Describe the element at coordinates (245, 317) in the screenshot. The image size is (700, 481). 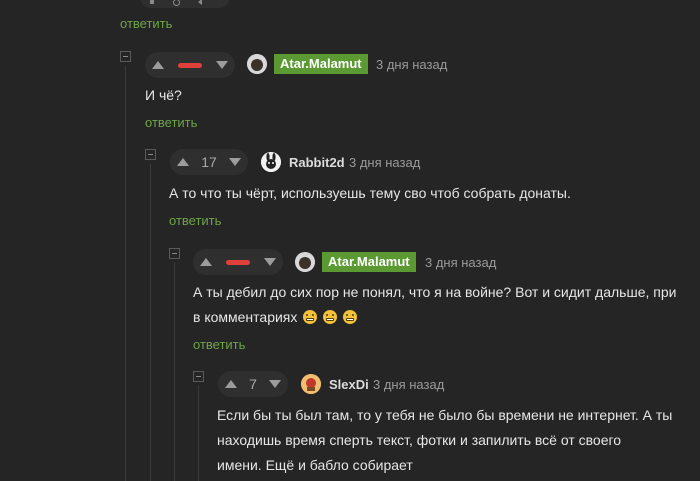
I see `comment-text-line2: в комментариях` at that location.